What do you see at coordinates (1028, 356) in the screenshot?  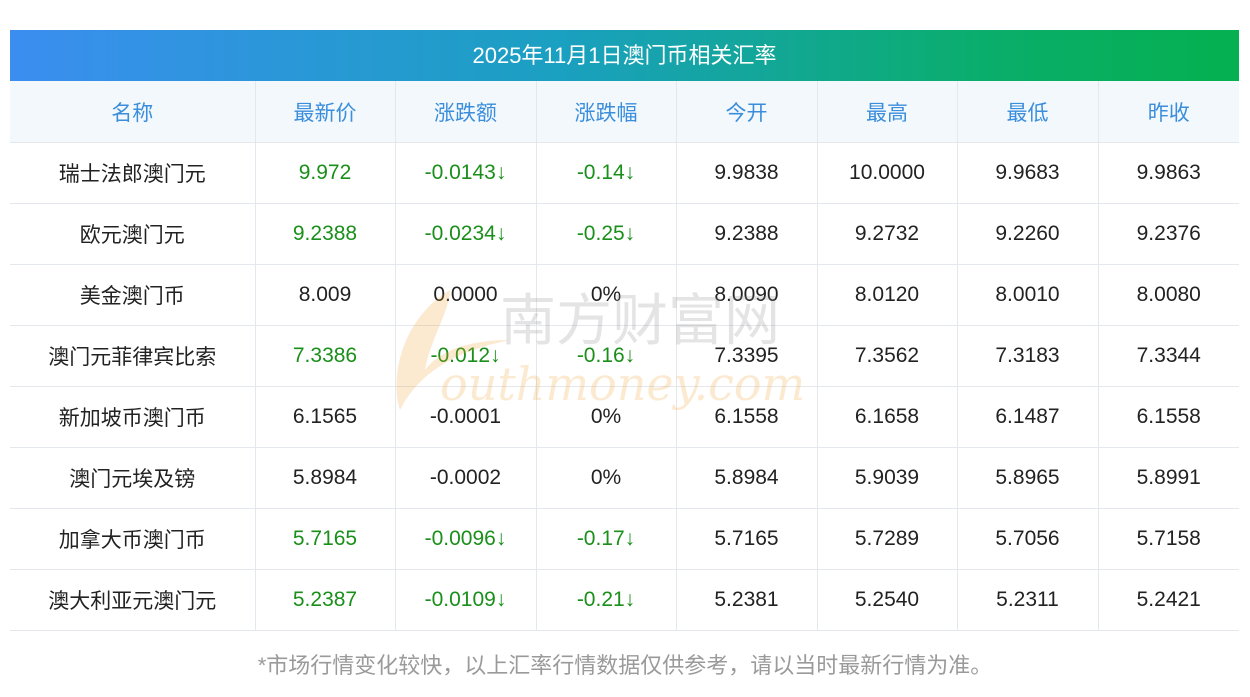 I see `rate-cell: 7.3183` at bounding box center [1028, 356].